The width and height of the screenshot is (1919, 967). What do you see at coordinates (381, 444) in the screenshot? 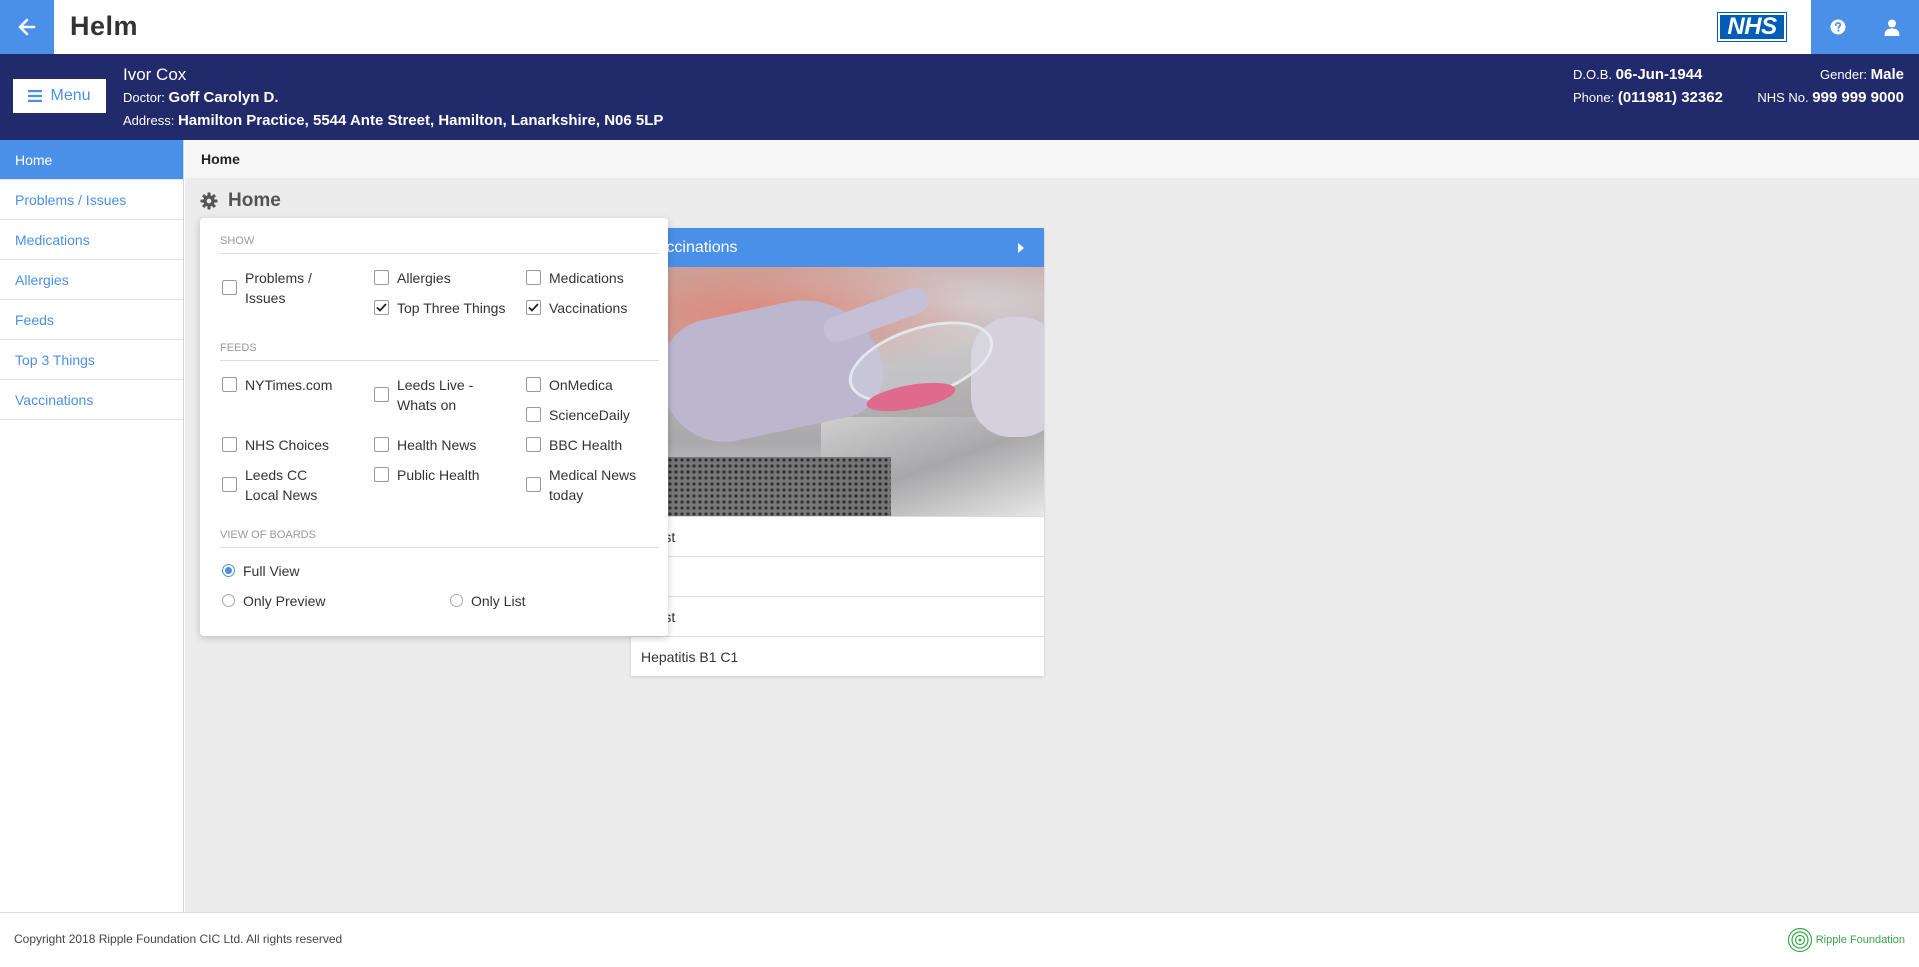
I see `feed-health-news-checkbox` at bounding box center [381, 444].